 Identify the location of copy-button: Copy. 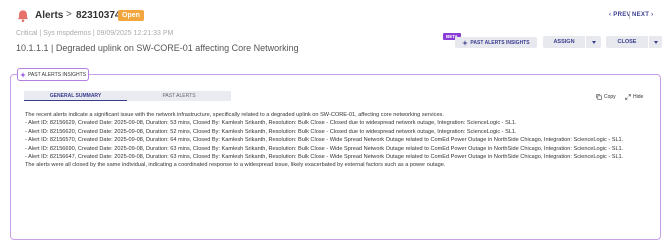
(606, 97).